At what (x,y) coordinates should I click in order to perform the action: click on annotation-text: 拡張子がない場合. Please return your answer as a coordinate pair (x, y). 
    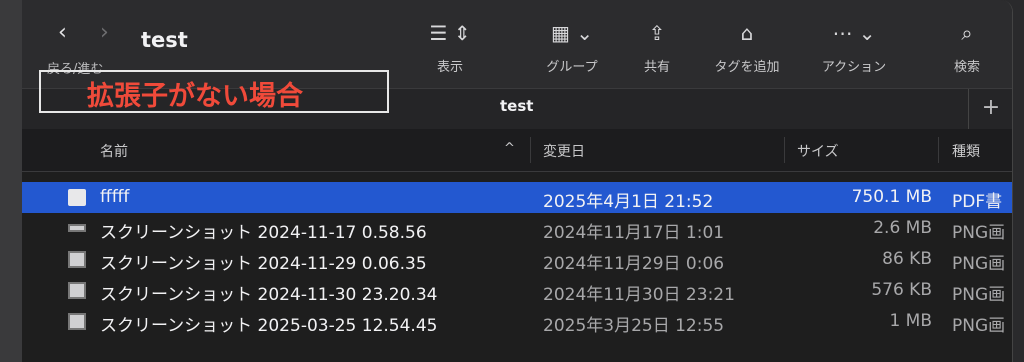
    Looking at the image, I should click on (195, 96).